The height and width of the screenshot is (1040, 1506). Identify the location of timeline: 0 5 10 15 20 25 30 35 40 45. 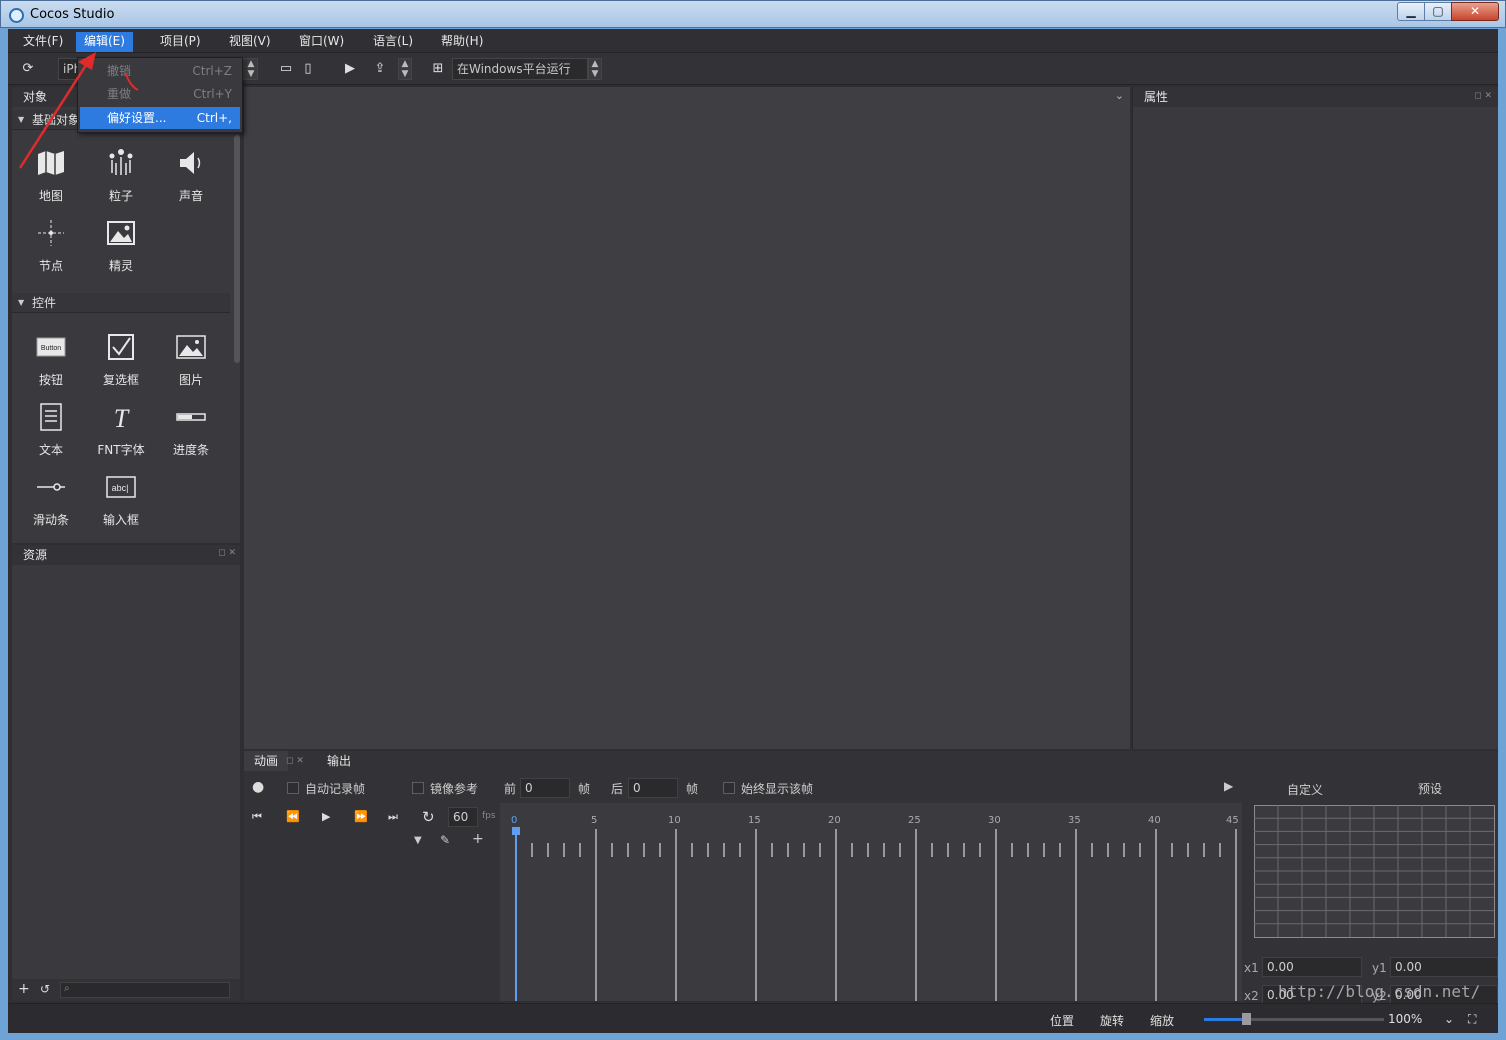
(871, 902).